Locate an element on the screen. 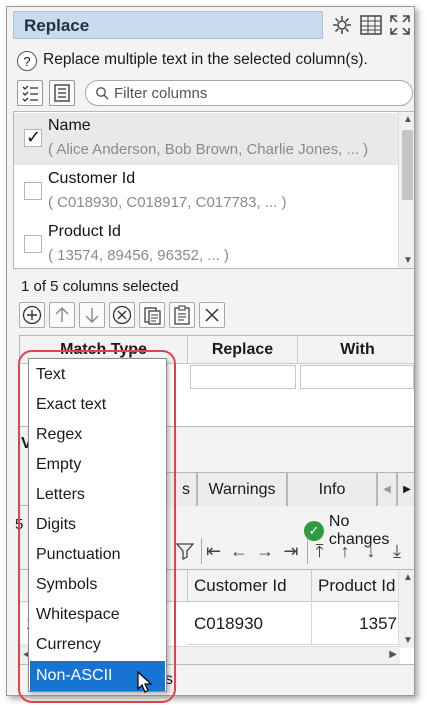 The height and width of the screenshot is (708, 427). previous-change-icon: ← is located at coordinates (239, 551).